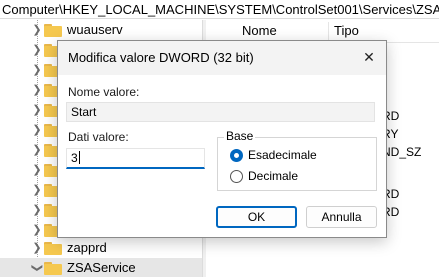  I want to click on folder-open-icon, so click(53, 268).